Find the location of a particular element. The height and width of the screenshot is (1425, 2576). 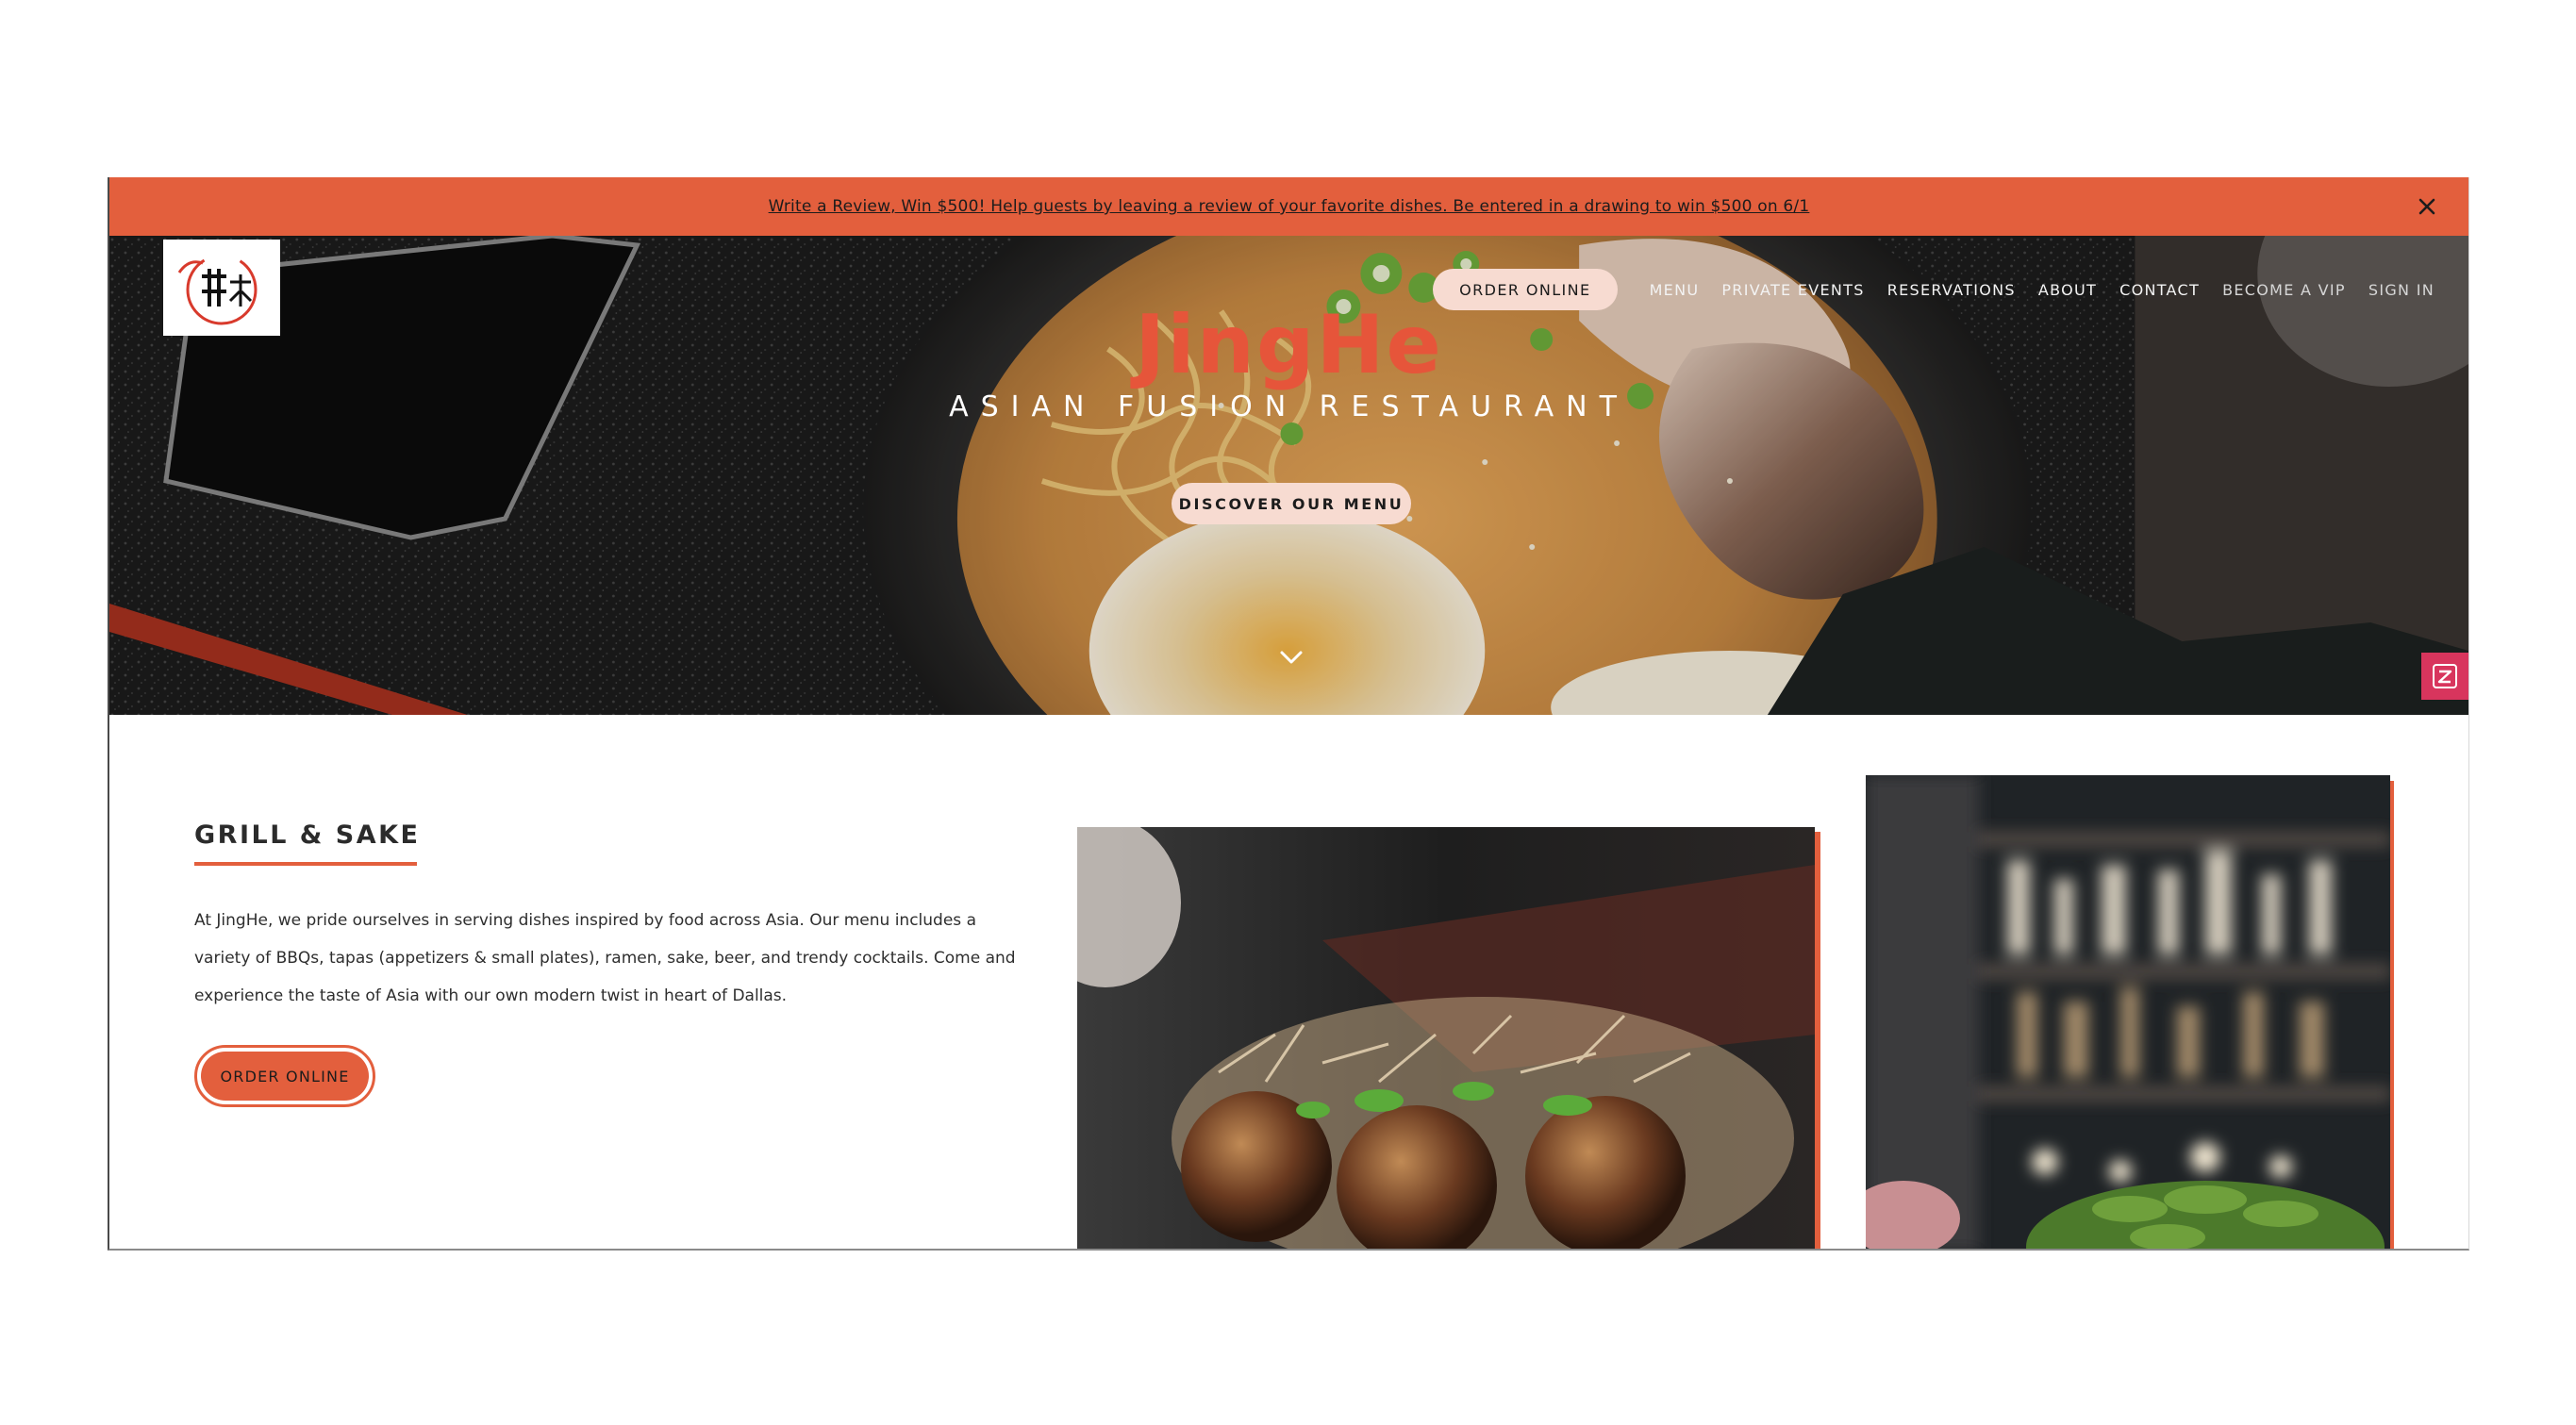

order-online-button: ORDER ONLINE is located at coordinates (284, 1076).